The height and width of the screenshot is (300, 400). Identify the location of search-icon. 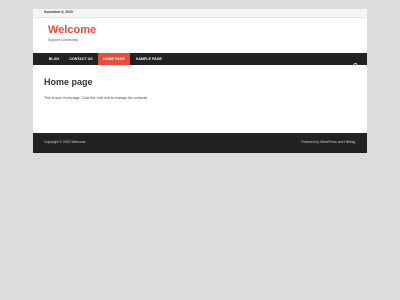
(356, 62).